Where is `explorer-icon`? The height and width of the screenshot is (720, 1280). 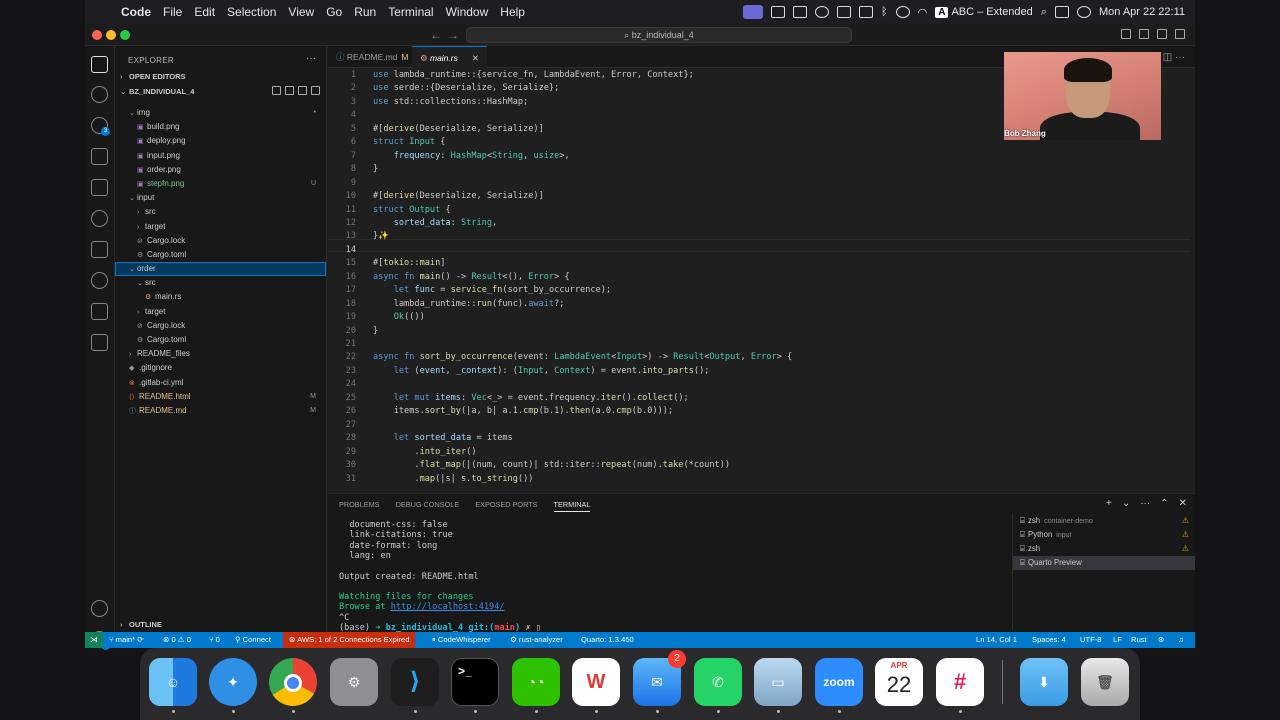
explorer-icon is located at coordinates (99, 64).